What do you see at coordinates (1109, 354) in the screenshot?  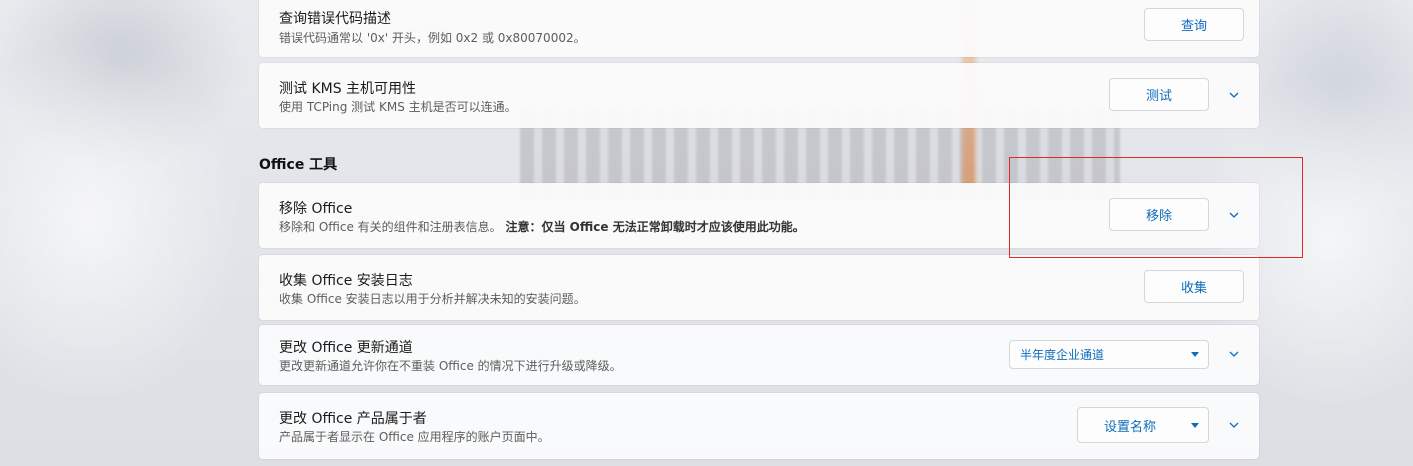 I see `update-channel-select: 半年度企业通道` at bounding box center [1109, 354].